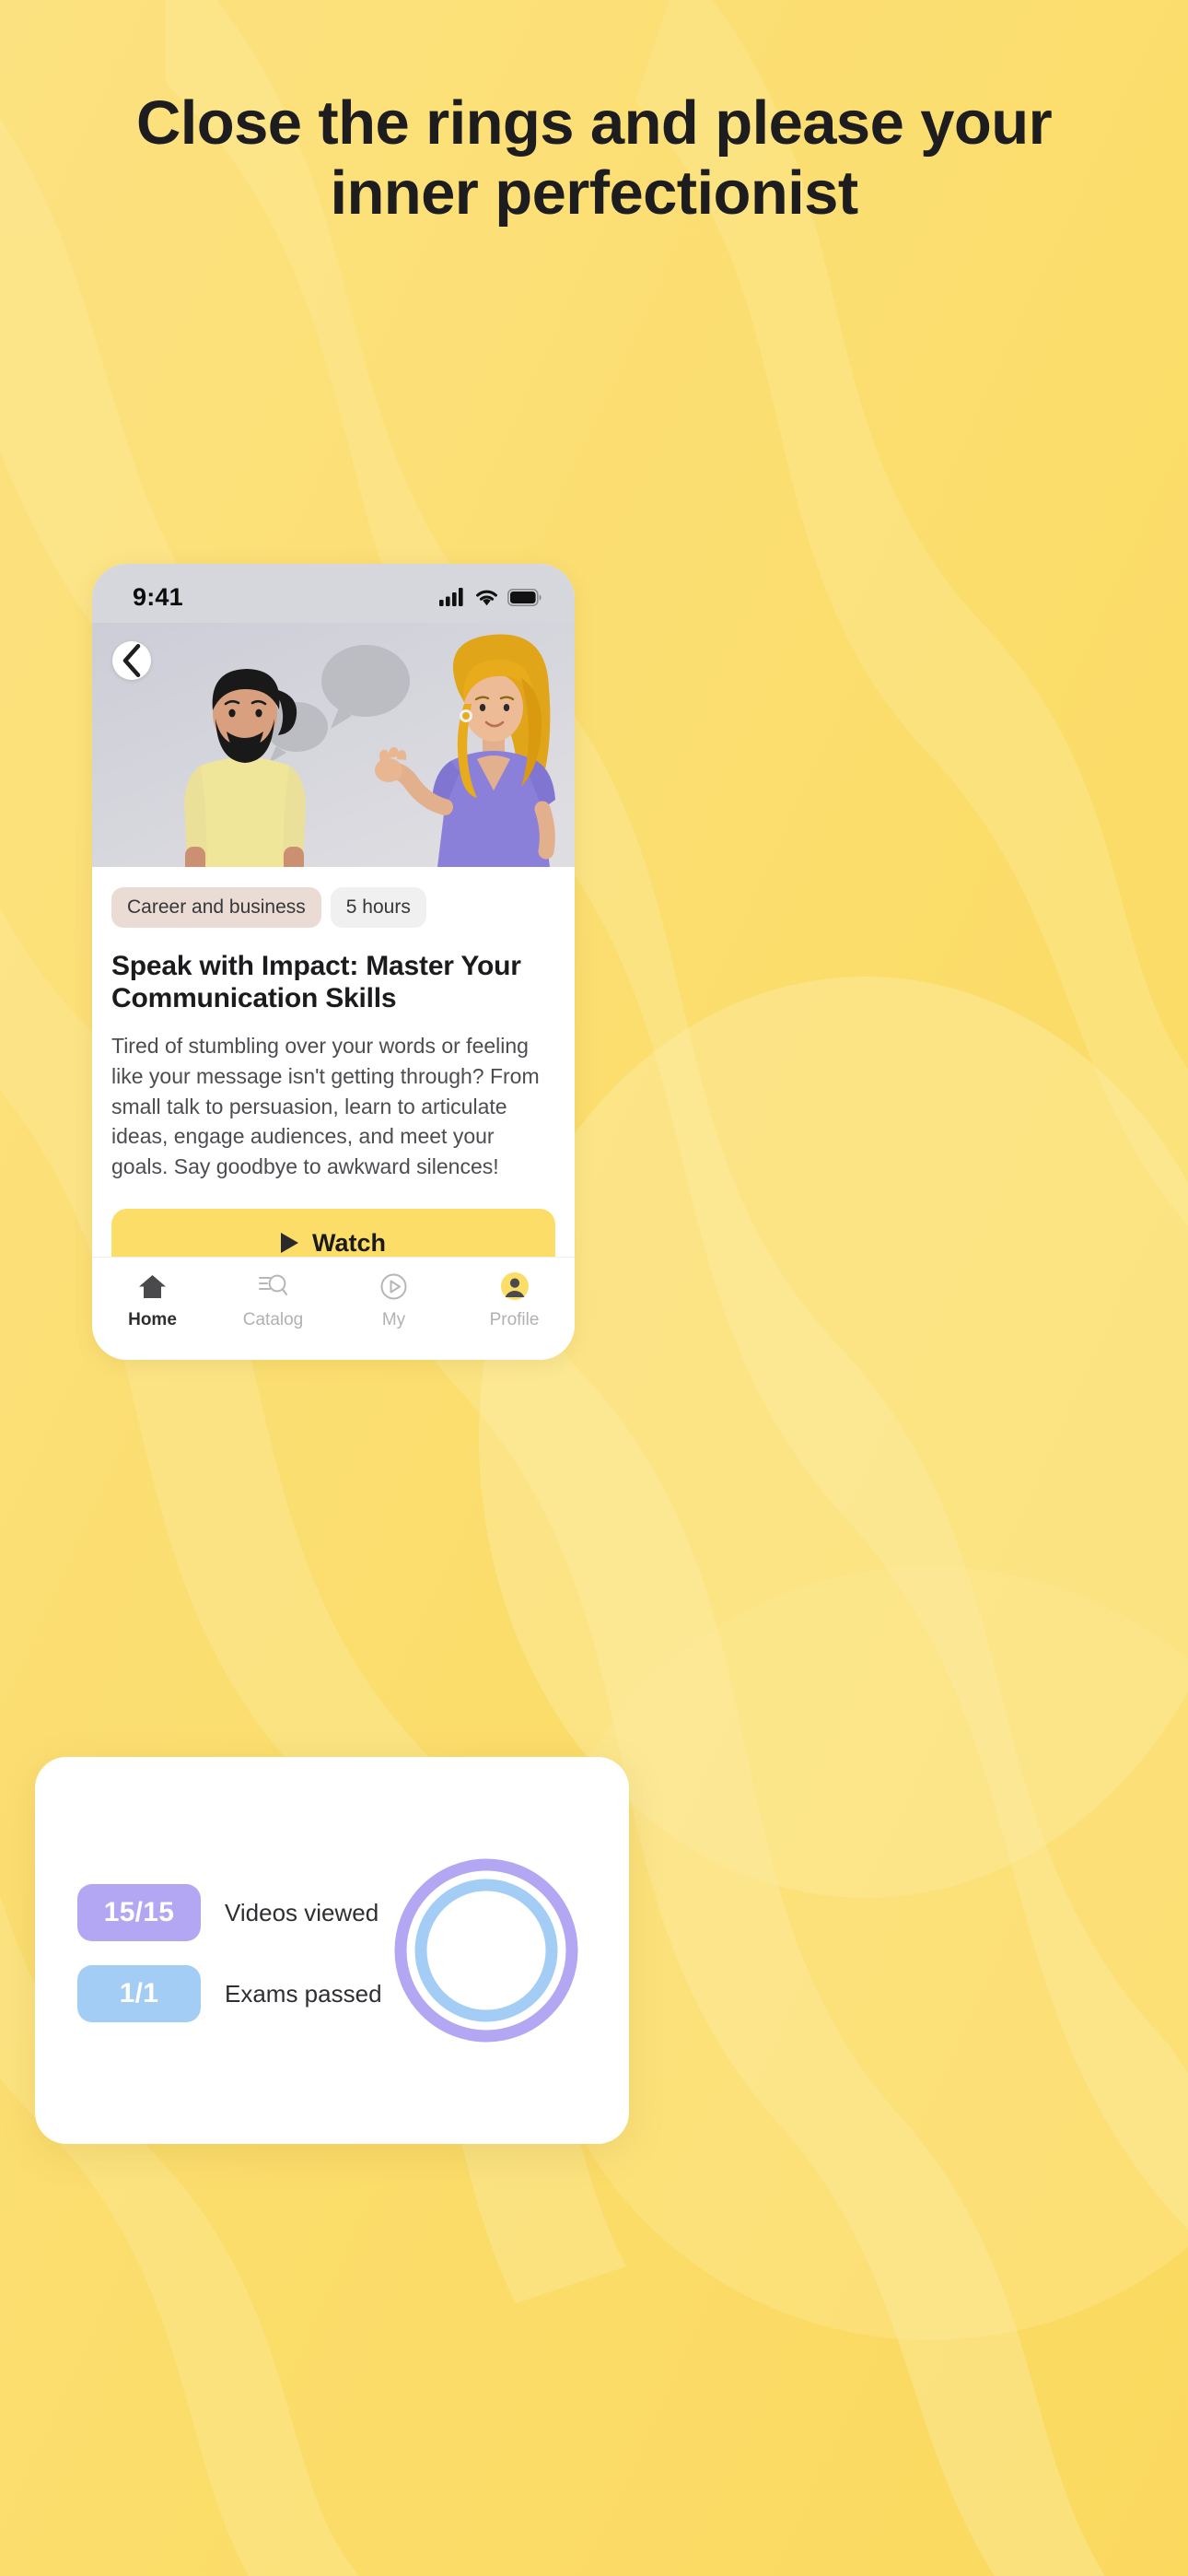 Image resolution: width=1188 pixels, height=2576 pixels. Describe the element at coordinates (393, 1319) in the screenshot. I see `tab-my-label: My` at that location.